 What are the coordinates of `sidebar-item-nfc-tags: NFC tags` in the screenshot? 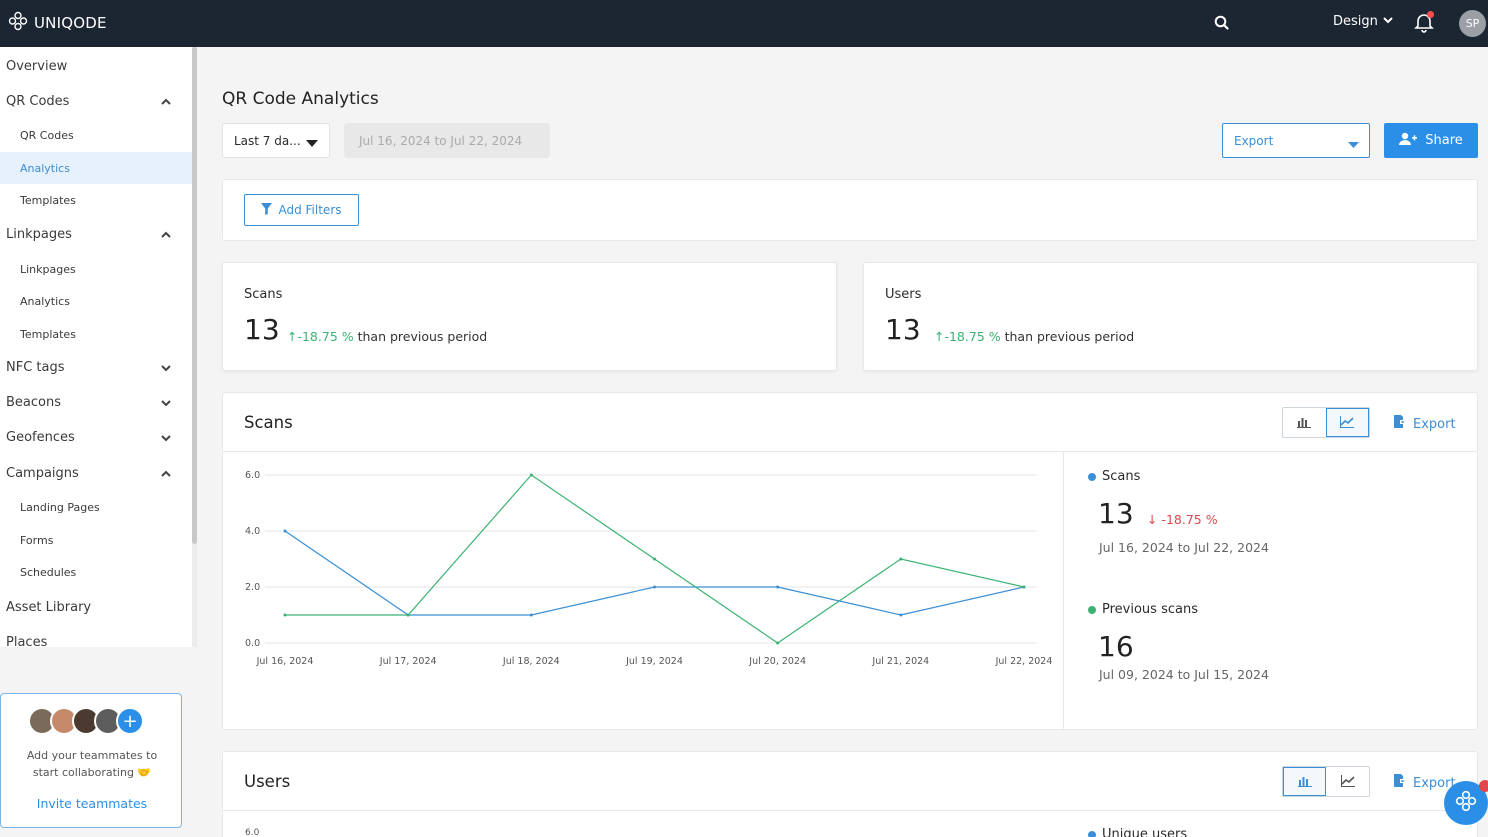 It's located at (96, 367).